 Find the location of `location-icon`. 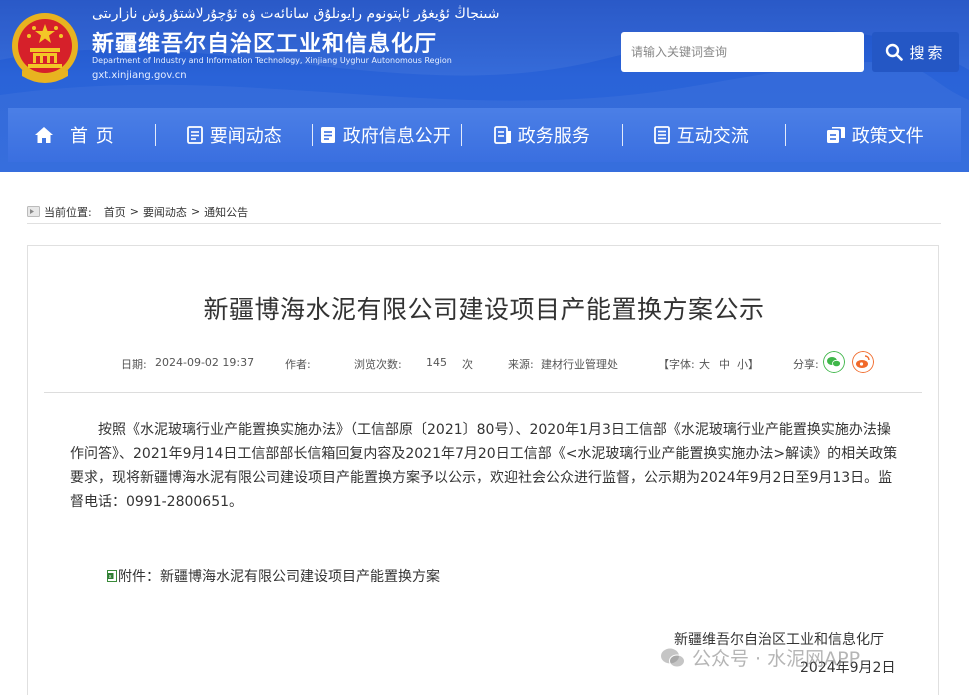

location-icon is located at coordinates (33, 211).